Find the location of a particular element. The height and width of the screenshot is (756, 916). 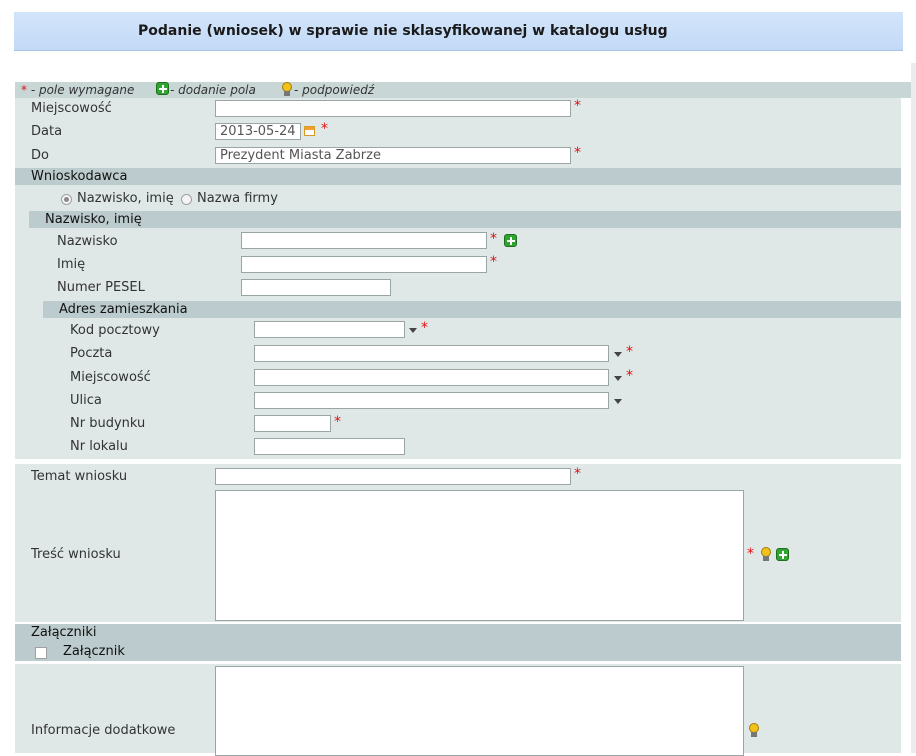

legend-hint: - podpowiedź is located at coordinates (334, 90).